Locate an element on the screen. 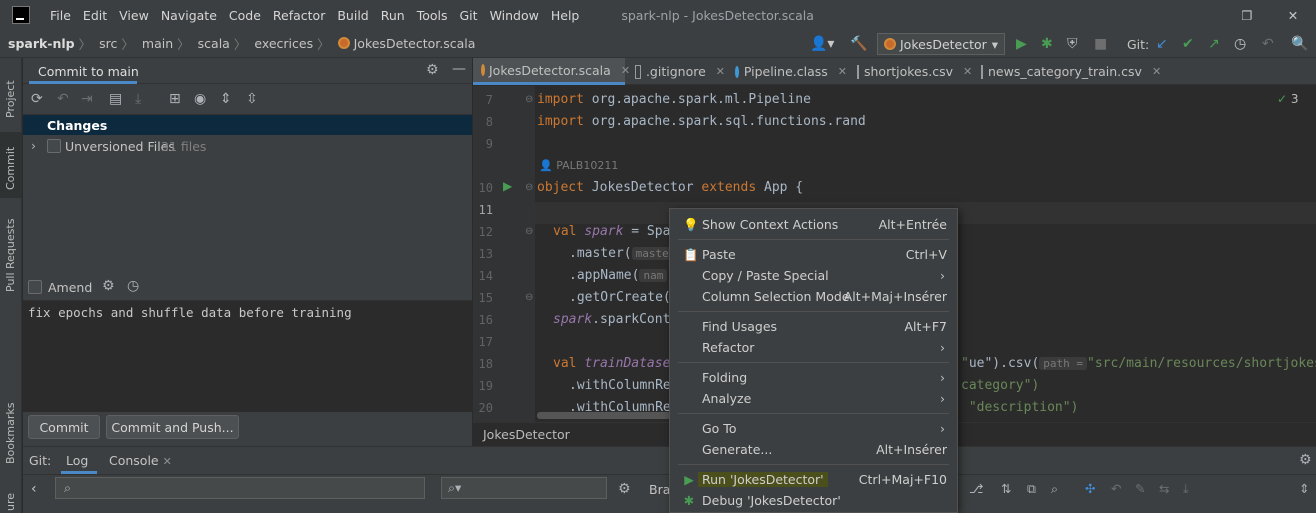 The image size is (1316, 513). breadcrumb-src: src is located at coordinates (106, 43).